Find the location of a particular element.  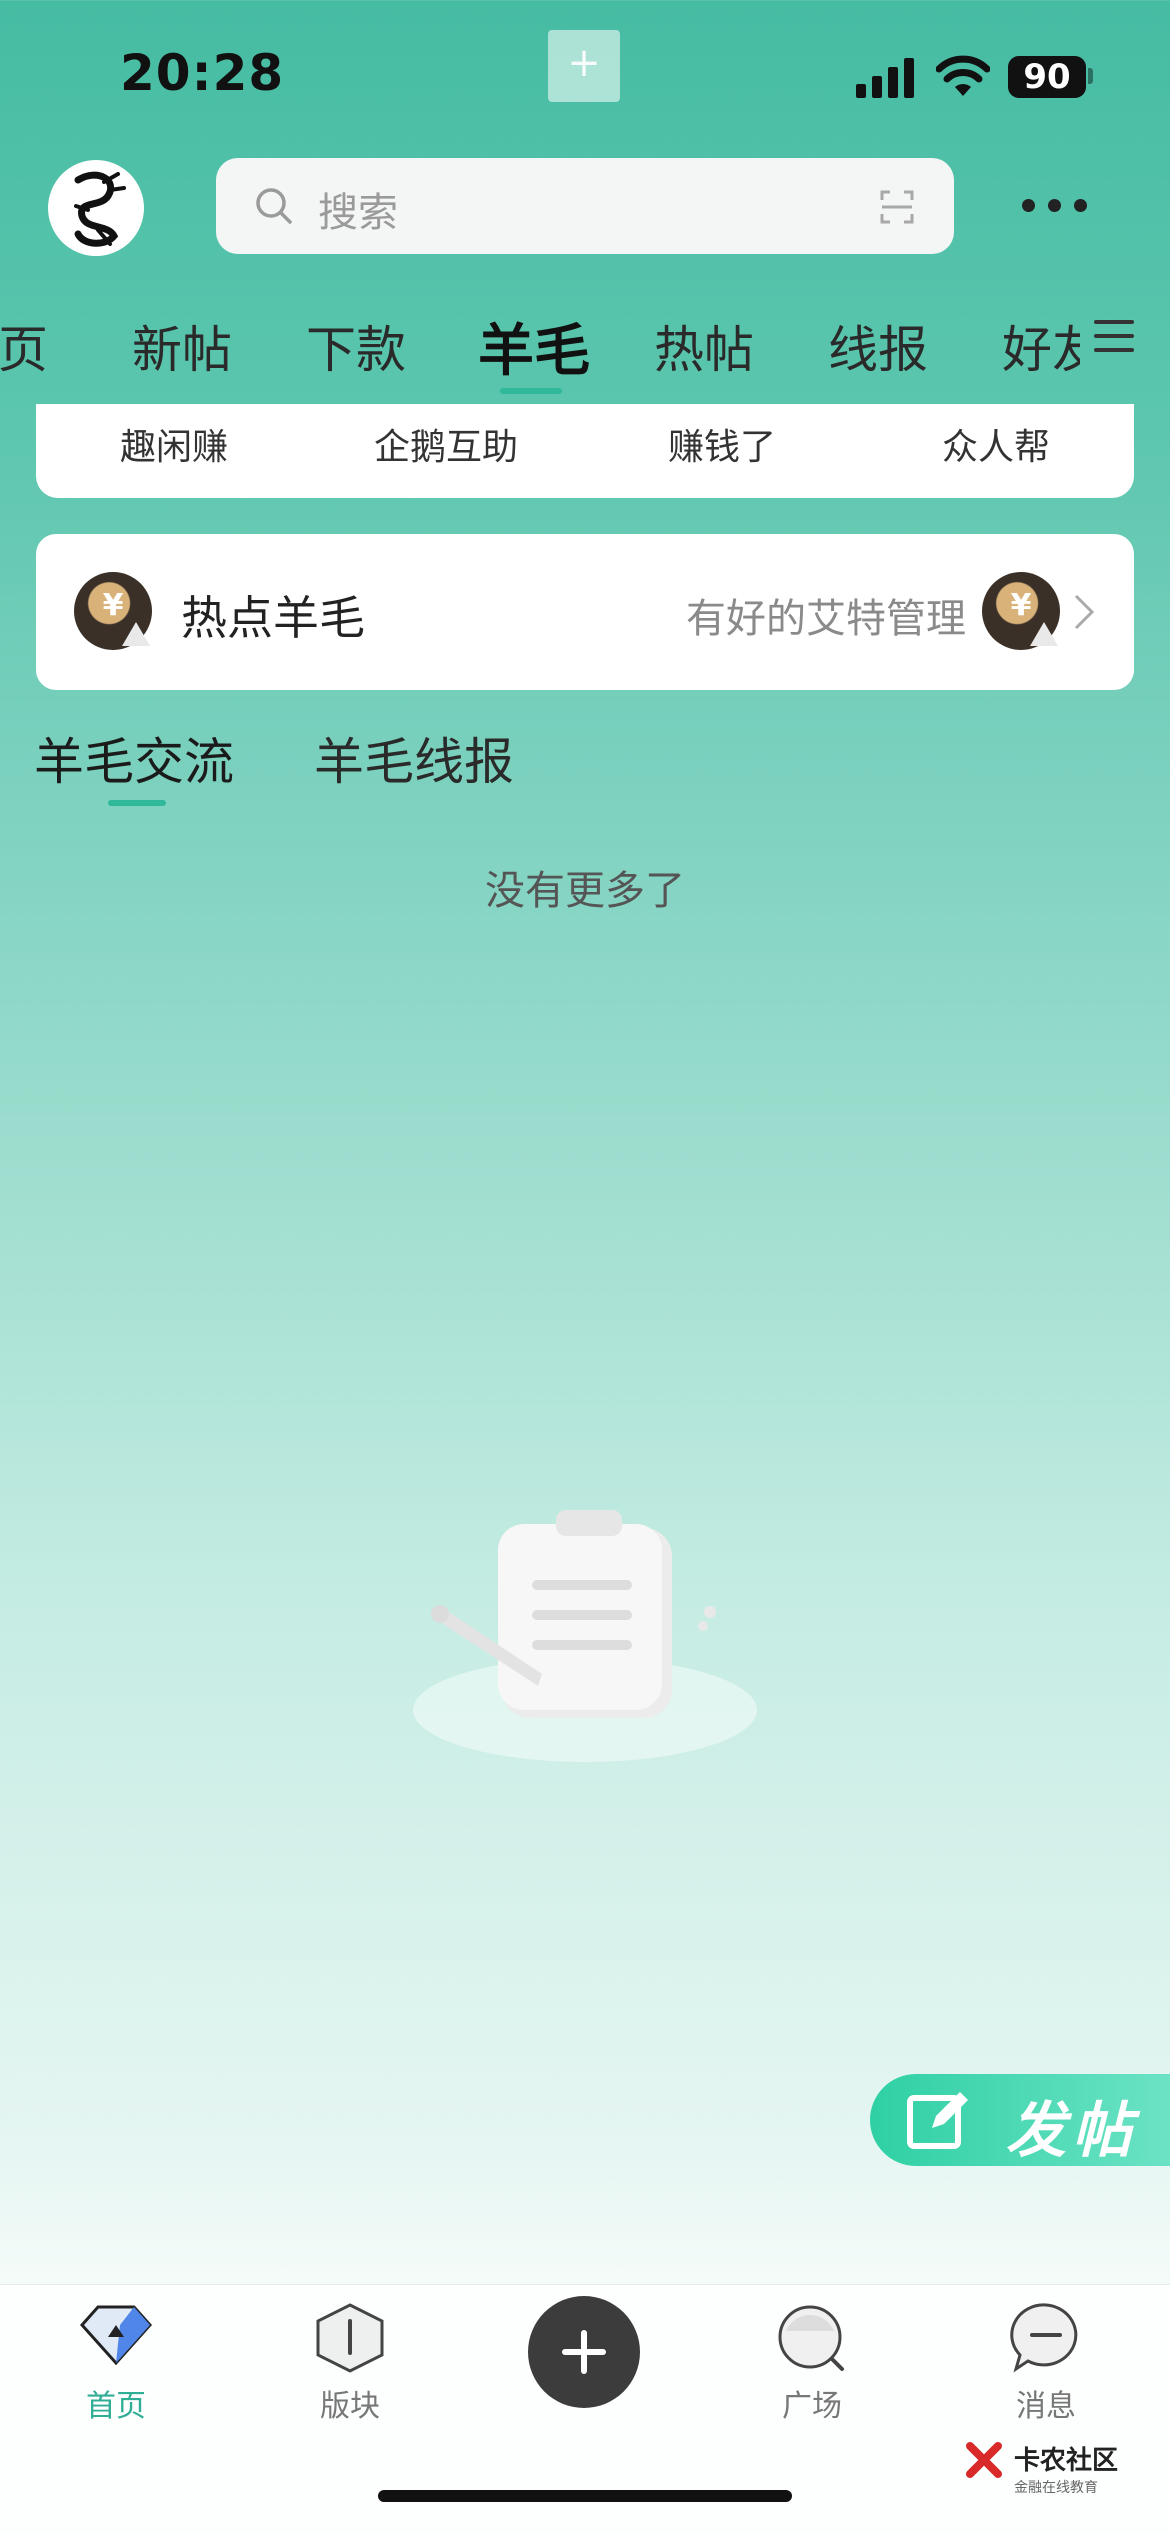

category-tabs: 首页 新帖 下款 羊毛 热帖 线报 好友 is located at coordinates (540, 345).